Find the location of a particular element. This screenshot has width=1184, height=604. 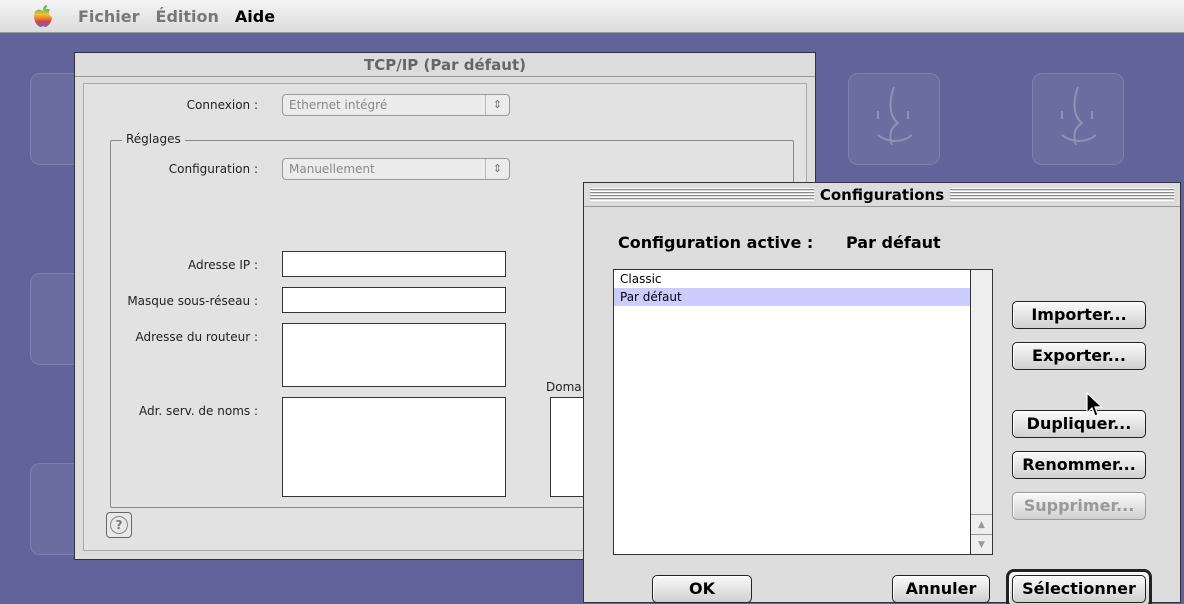

configuration-value: Manuellement is located at coordinates (332, 169).